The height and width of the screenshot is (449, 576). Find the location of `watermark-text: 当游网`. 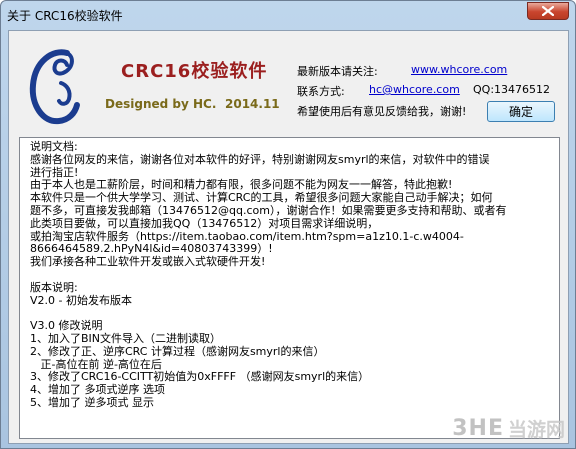

watermark-text: 当游网 is located at coordinates (536, 430).